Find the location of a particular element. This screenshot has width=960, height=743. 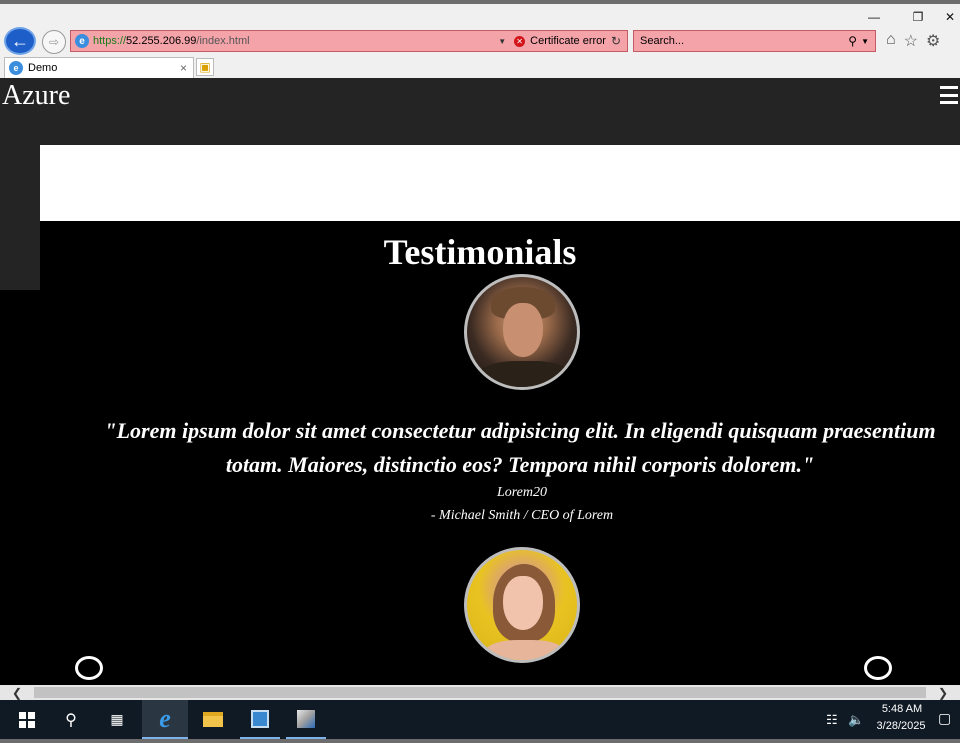

horizontal-scrollbar: ❮ ❯ is located at coordinates (480, 692).